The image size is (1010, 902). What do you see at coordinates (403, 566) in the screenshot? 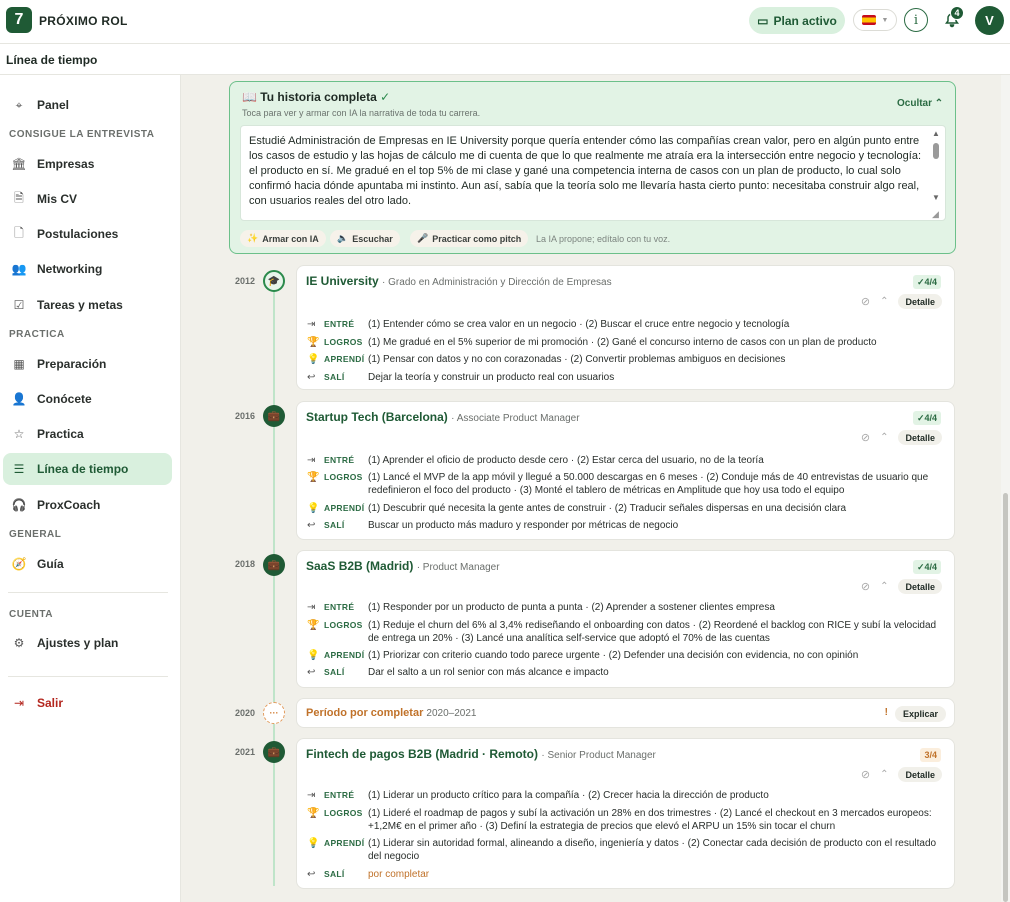
I see `card-title: SaaS B2B (Madrid) · Product Manager` at bounding box center [403, 566].